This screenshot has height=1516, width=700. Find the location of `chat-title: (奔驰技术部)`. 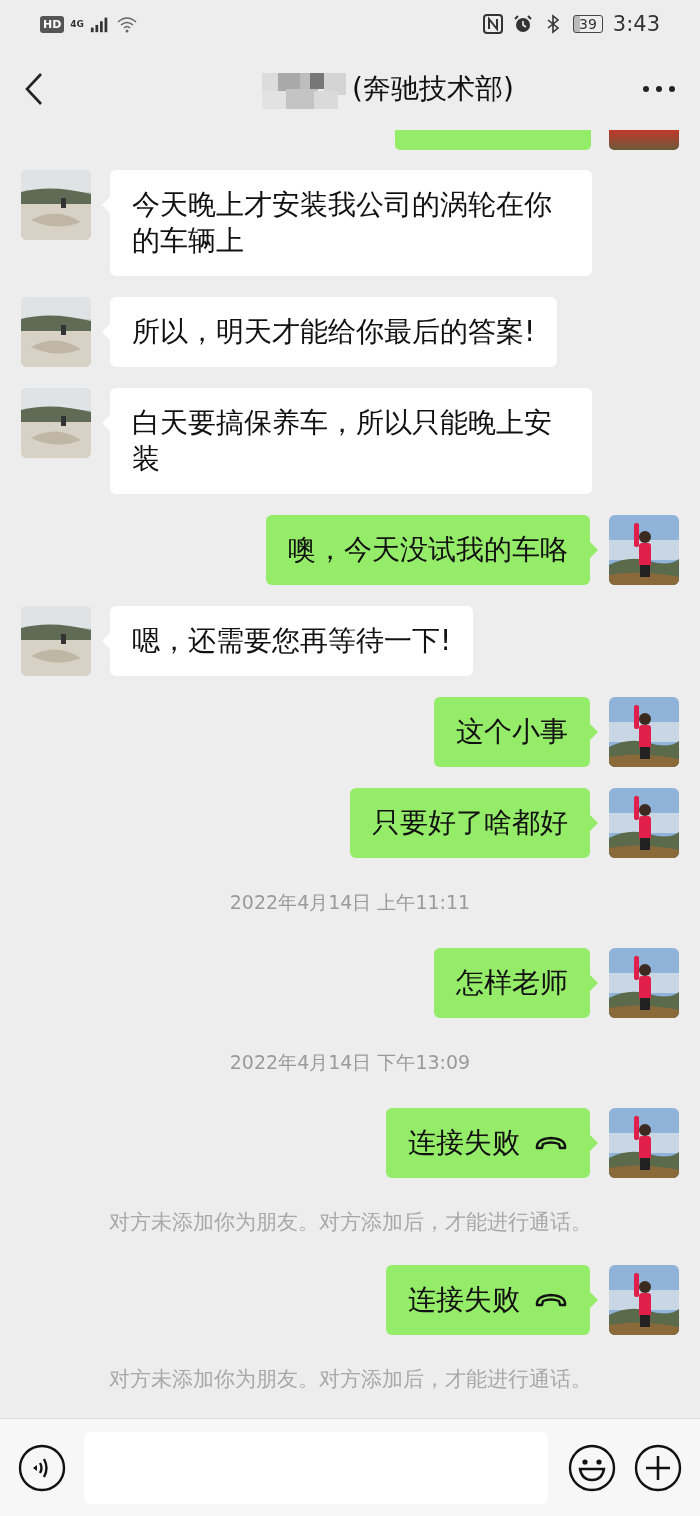

chat-title: (奔驰技术部) is located at coordinates (433, 89).